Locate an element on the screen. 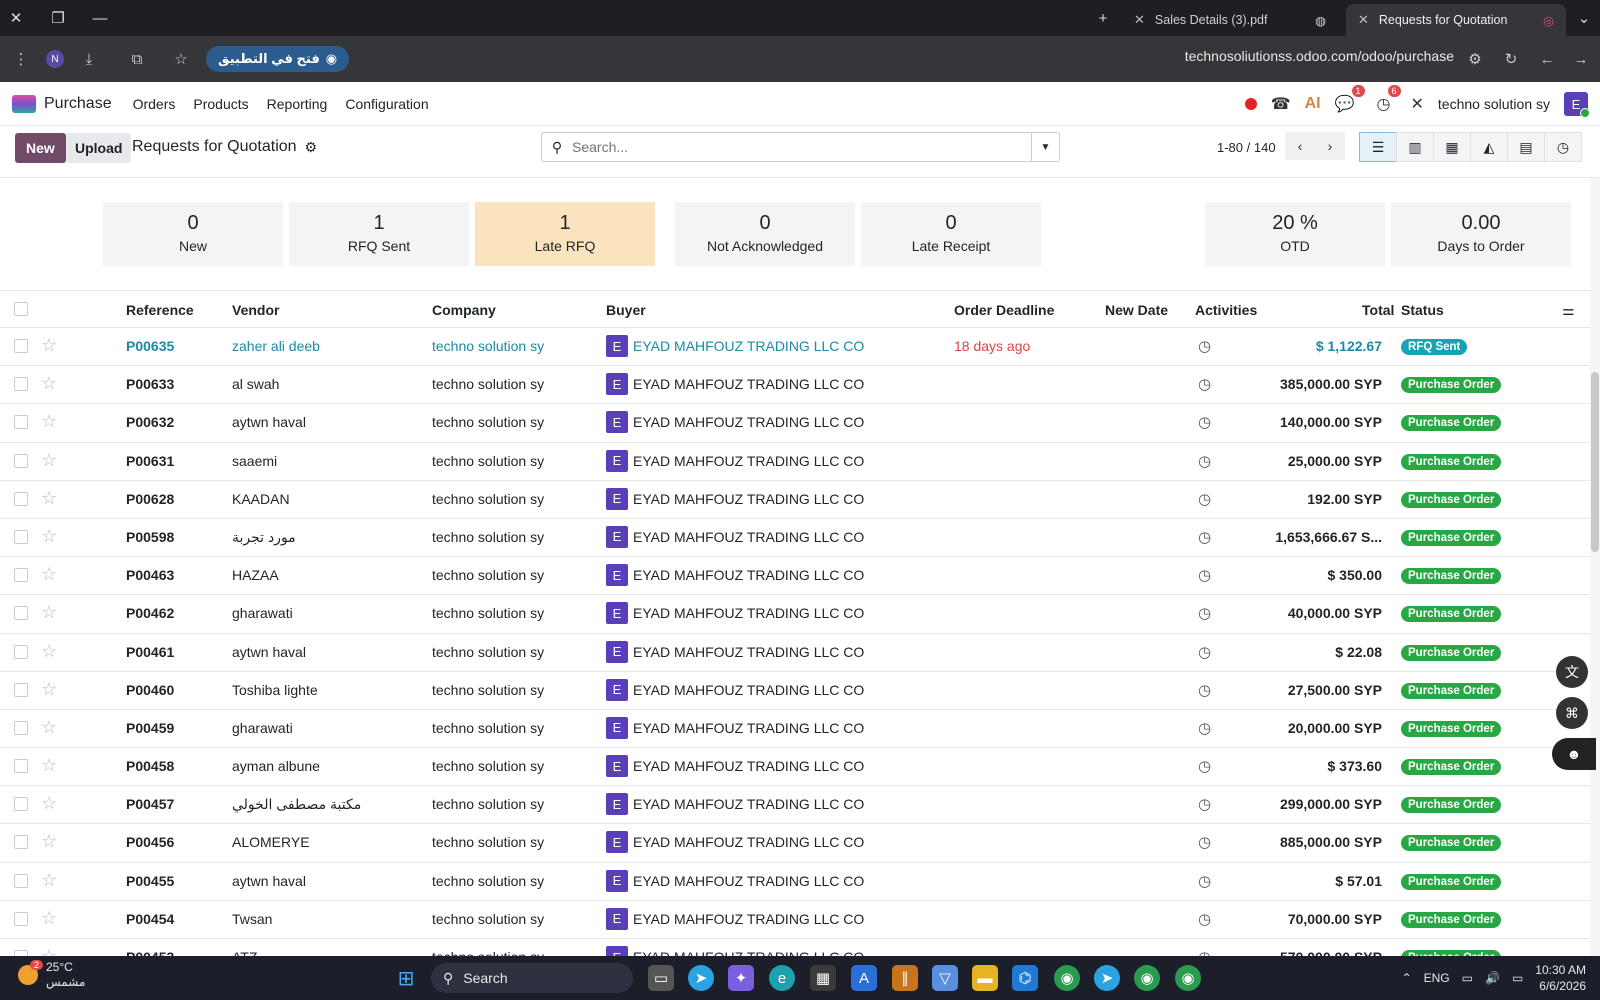 The height and width of the screenshot is (1000, 1600). vpn-icon: ▽ is located at coordinates (945, 978).